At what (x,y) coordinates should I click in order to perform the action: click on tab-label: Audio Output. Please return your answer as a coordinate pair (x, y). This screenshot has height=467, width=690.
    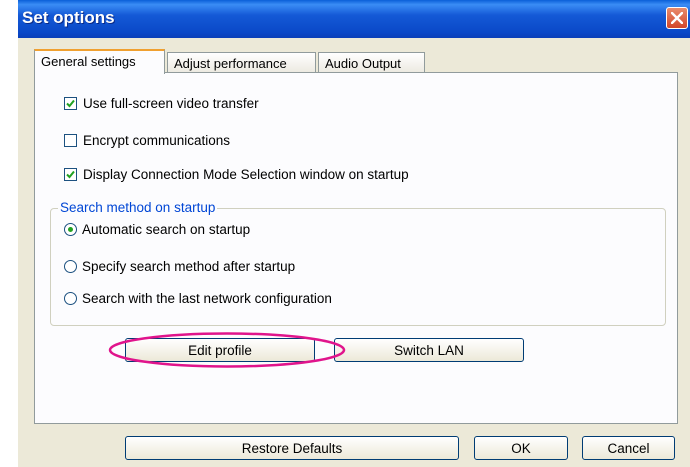
    Looking at the image, I should click on (363, 63).